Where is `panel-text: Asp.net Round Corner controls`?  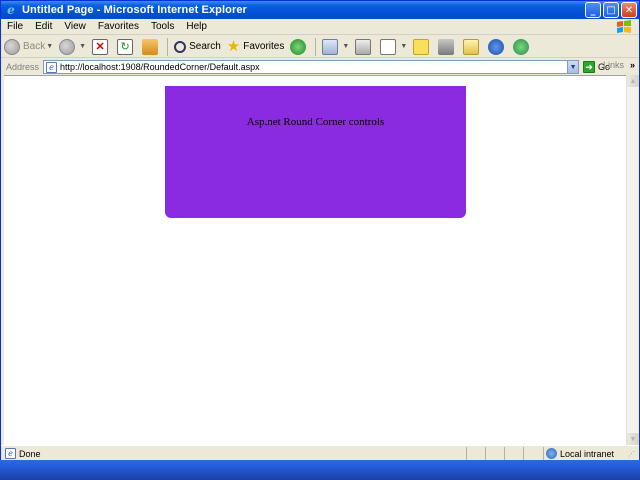
panel-text: Asp.net Round Corner controls is located at coordinates (315, 122).